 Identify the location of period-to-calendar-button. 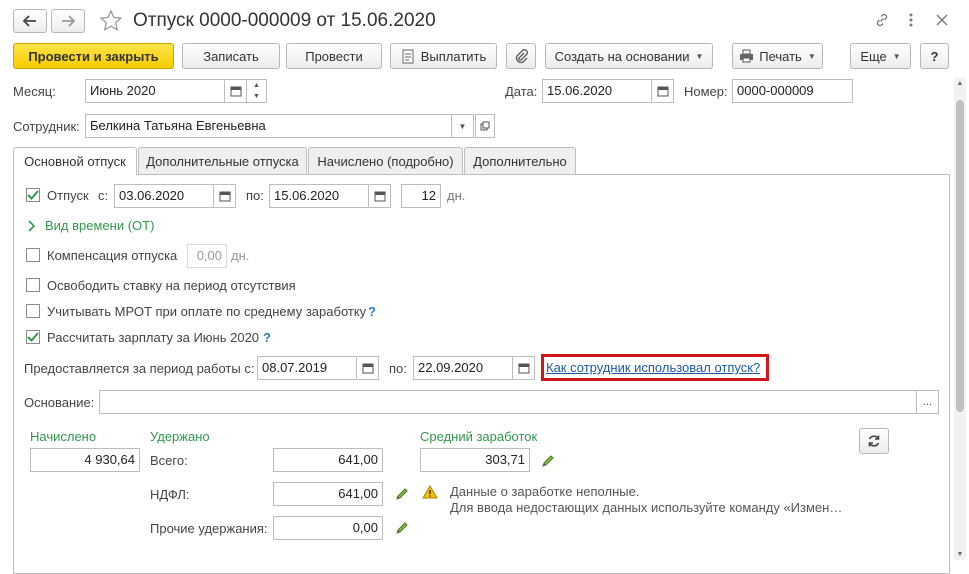
(524, 368).